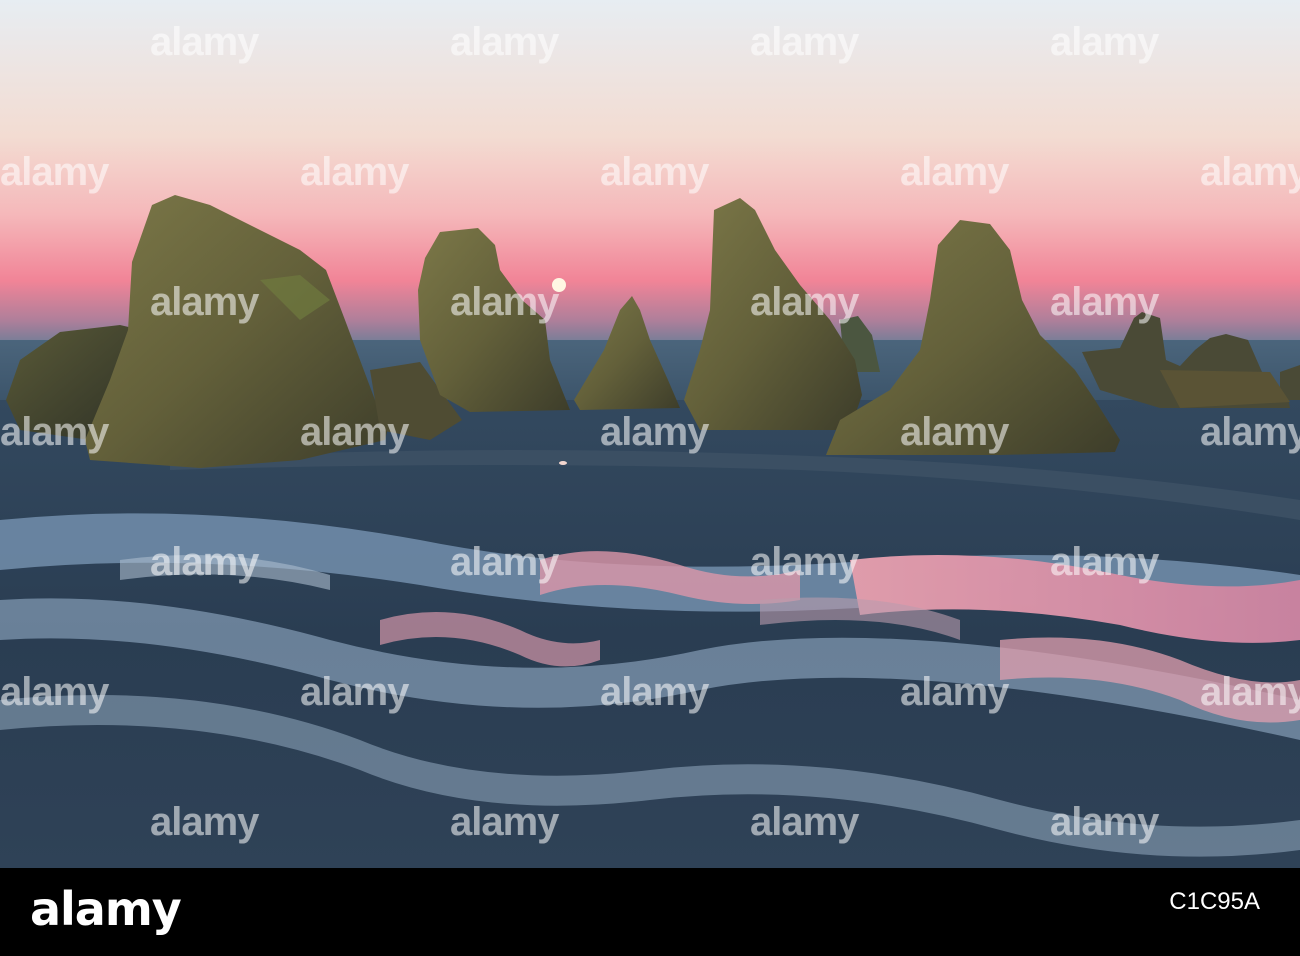  Describe the element at coordinates (106, 909) in the screenshot. I see `alamy-logo: alamy` at that location.